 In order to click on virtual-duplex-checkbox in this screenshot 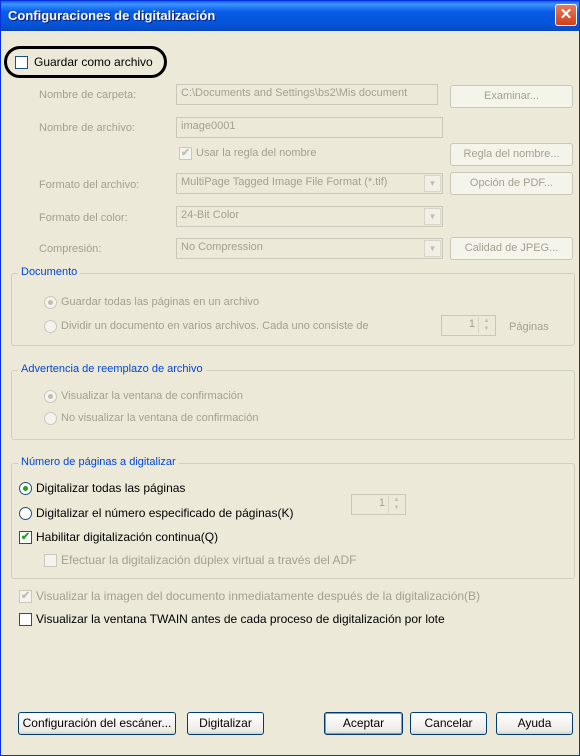, I will do `click(50, 560)`.